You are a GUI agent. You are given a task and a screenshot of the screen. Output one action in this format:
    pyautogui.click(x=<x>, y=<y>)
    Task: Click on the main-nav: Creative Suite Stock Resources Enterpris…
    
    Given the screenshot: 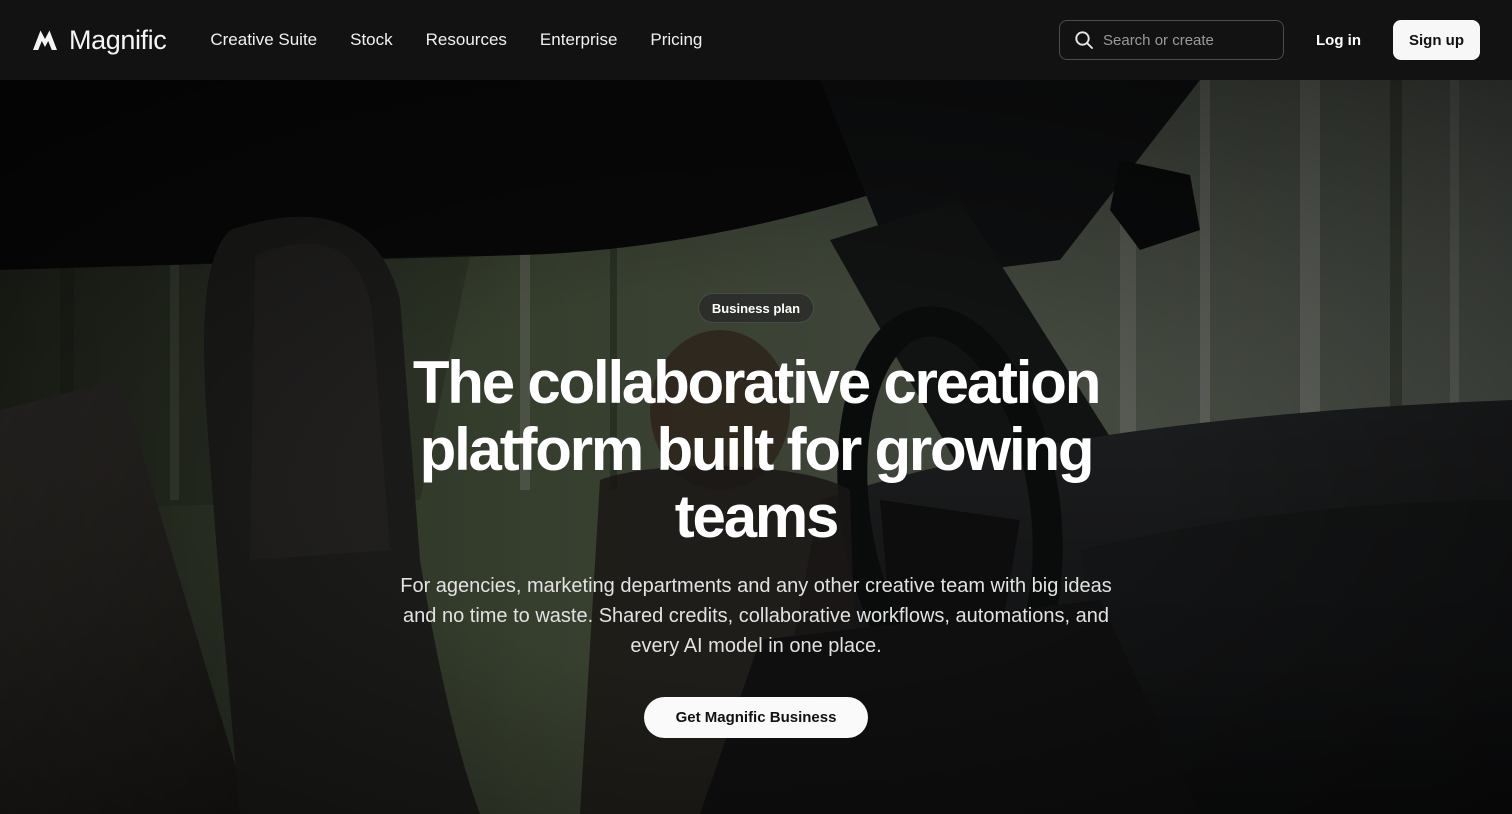 What is the action you would take?
    pyautogui.click(x=456, y=40)
    